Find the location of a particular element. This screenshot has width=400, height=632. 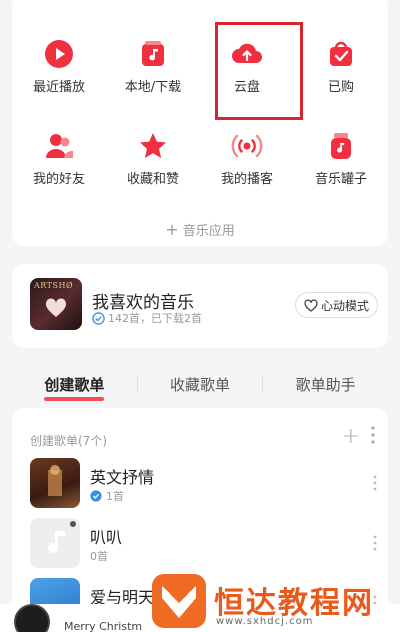

tab-playlist-assistant-label: 歌单助手 is located at coordinates (325, 384).